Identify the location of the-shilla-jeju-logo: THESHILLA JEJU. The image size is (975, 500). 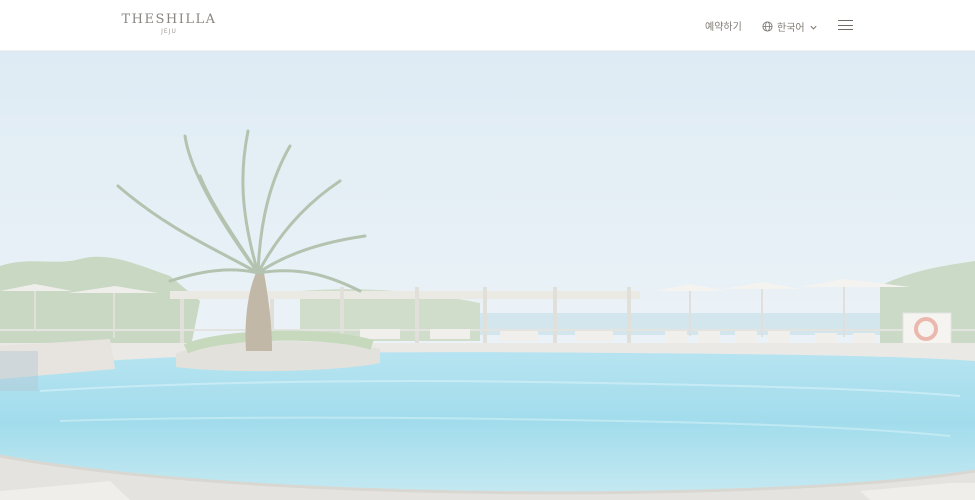
(169, 25).